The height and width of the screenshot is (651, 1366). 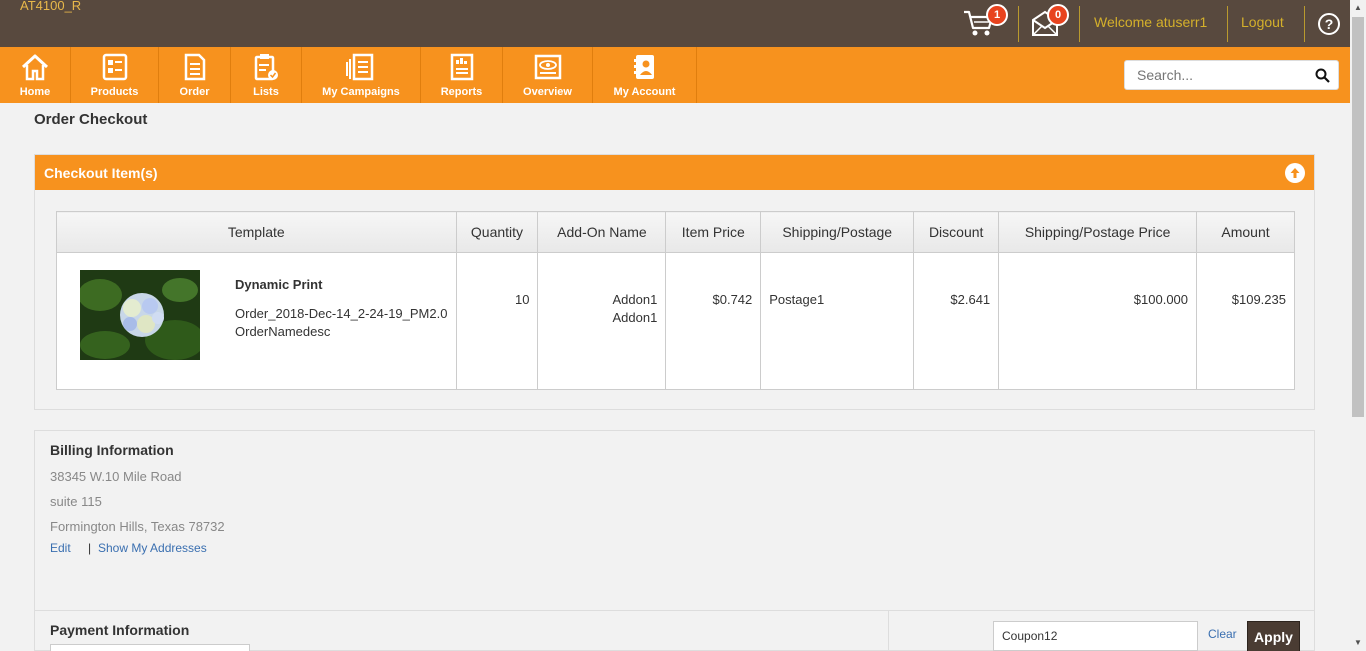 What do you see at coordinates (956, 232) in the screenshot?
I see `column-header: Discount` at bounding box center [956, 232].